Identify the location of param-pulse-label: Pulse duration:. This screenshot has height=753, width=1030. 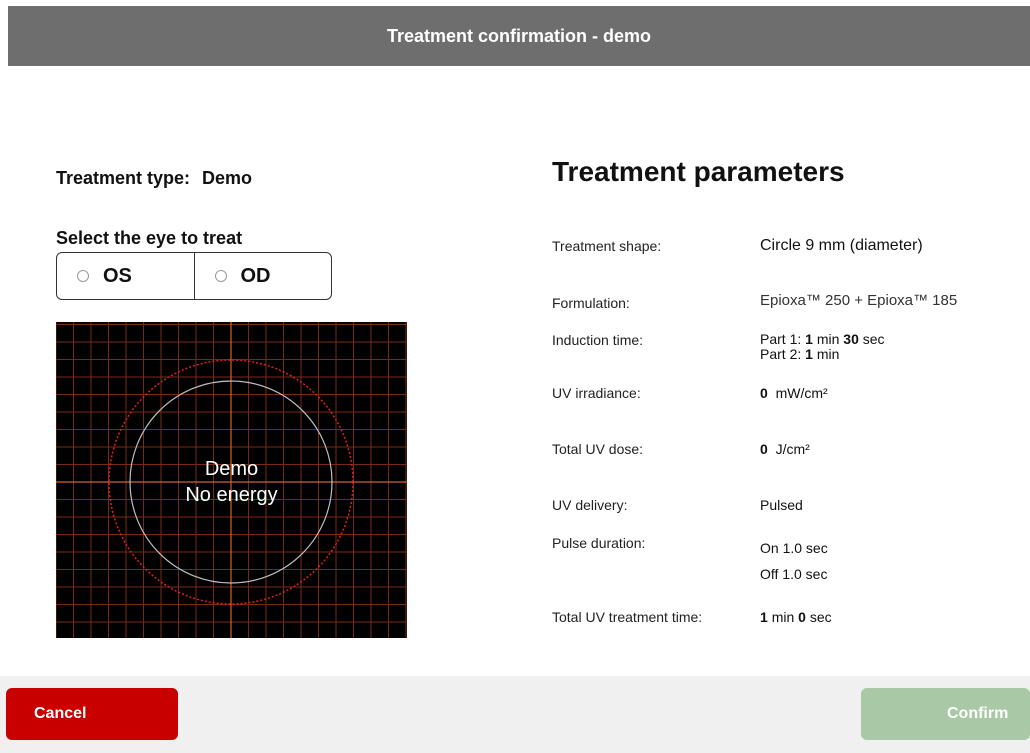
(599, 543).